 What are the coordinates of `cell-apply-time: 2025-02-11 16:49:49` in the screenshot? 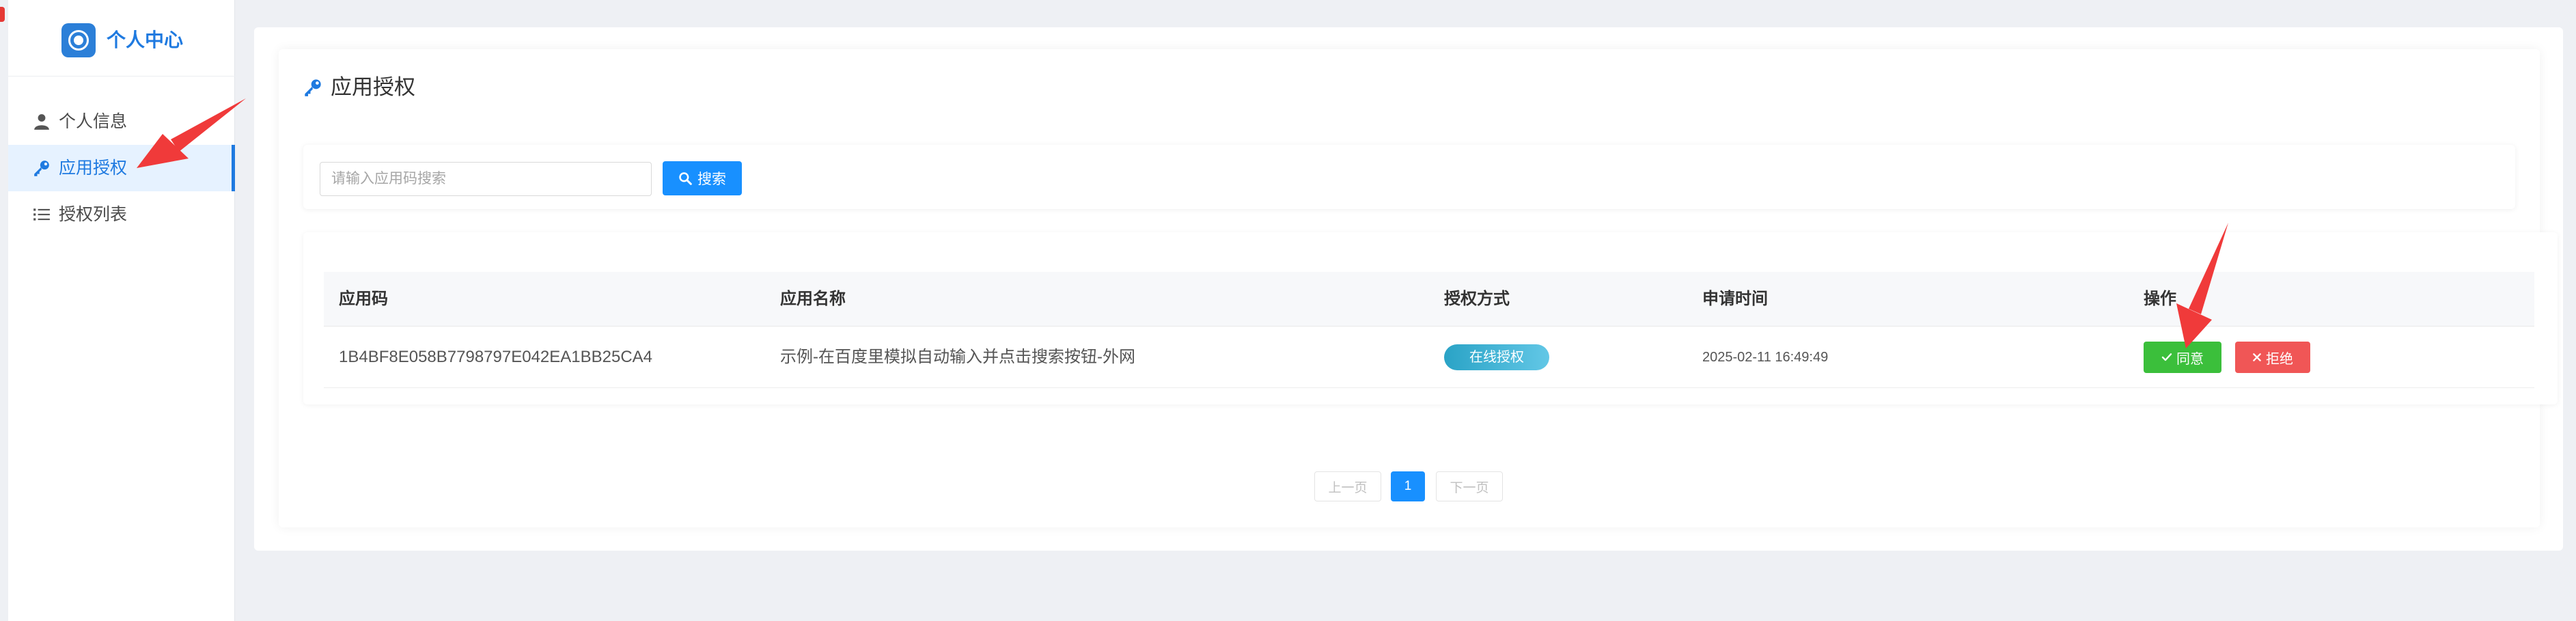 It's located at (1766, 358).